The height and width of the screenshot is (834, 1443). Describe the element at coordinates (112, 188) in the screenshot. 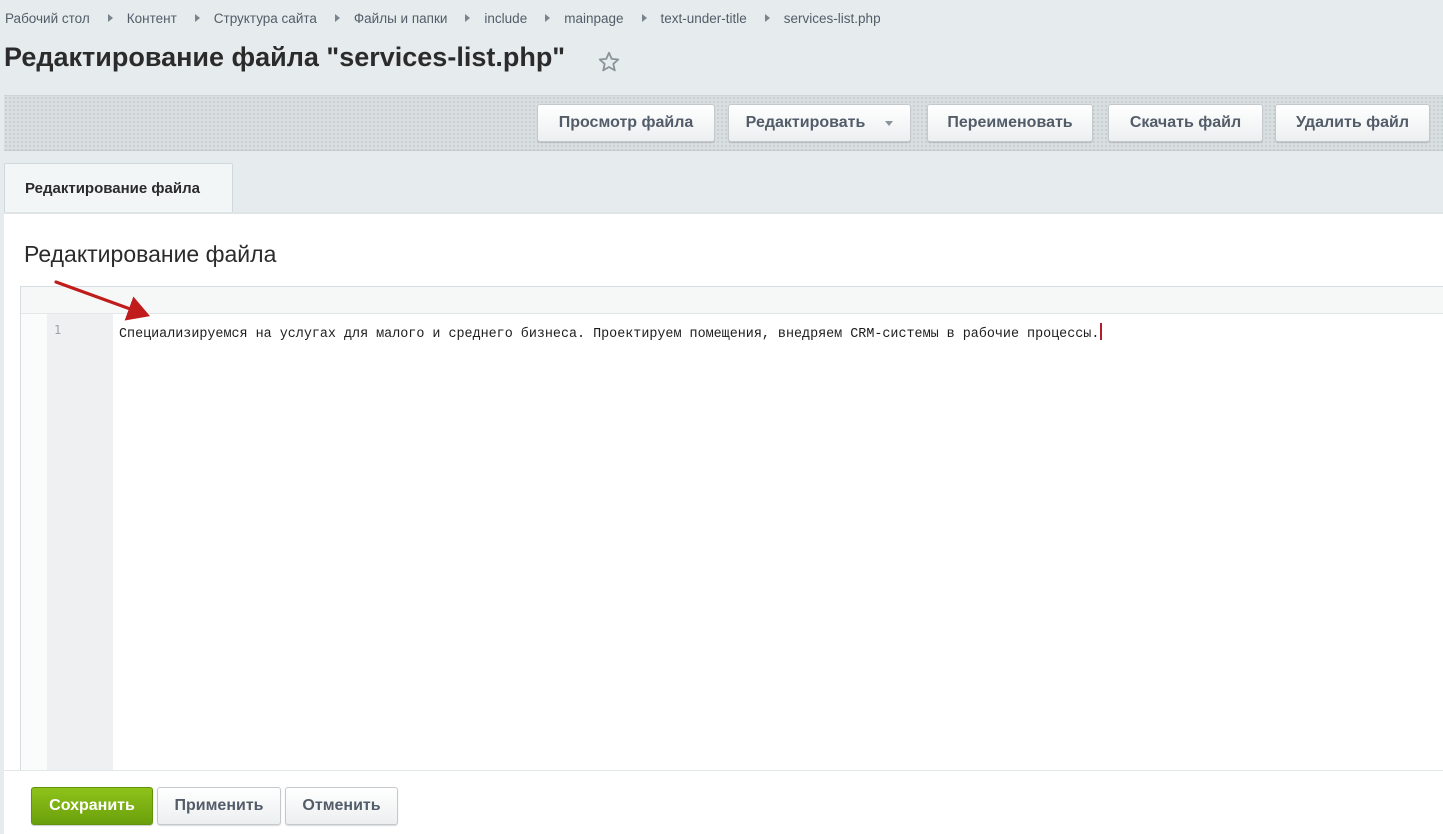

I see `tab-label: Редактирование файла` at that location.